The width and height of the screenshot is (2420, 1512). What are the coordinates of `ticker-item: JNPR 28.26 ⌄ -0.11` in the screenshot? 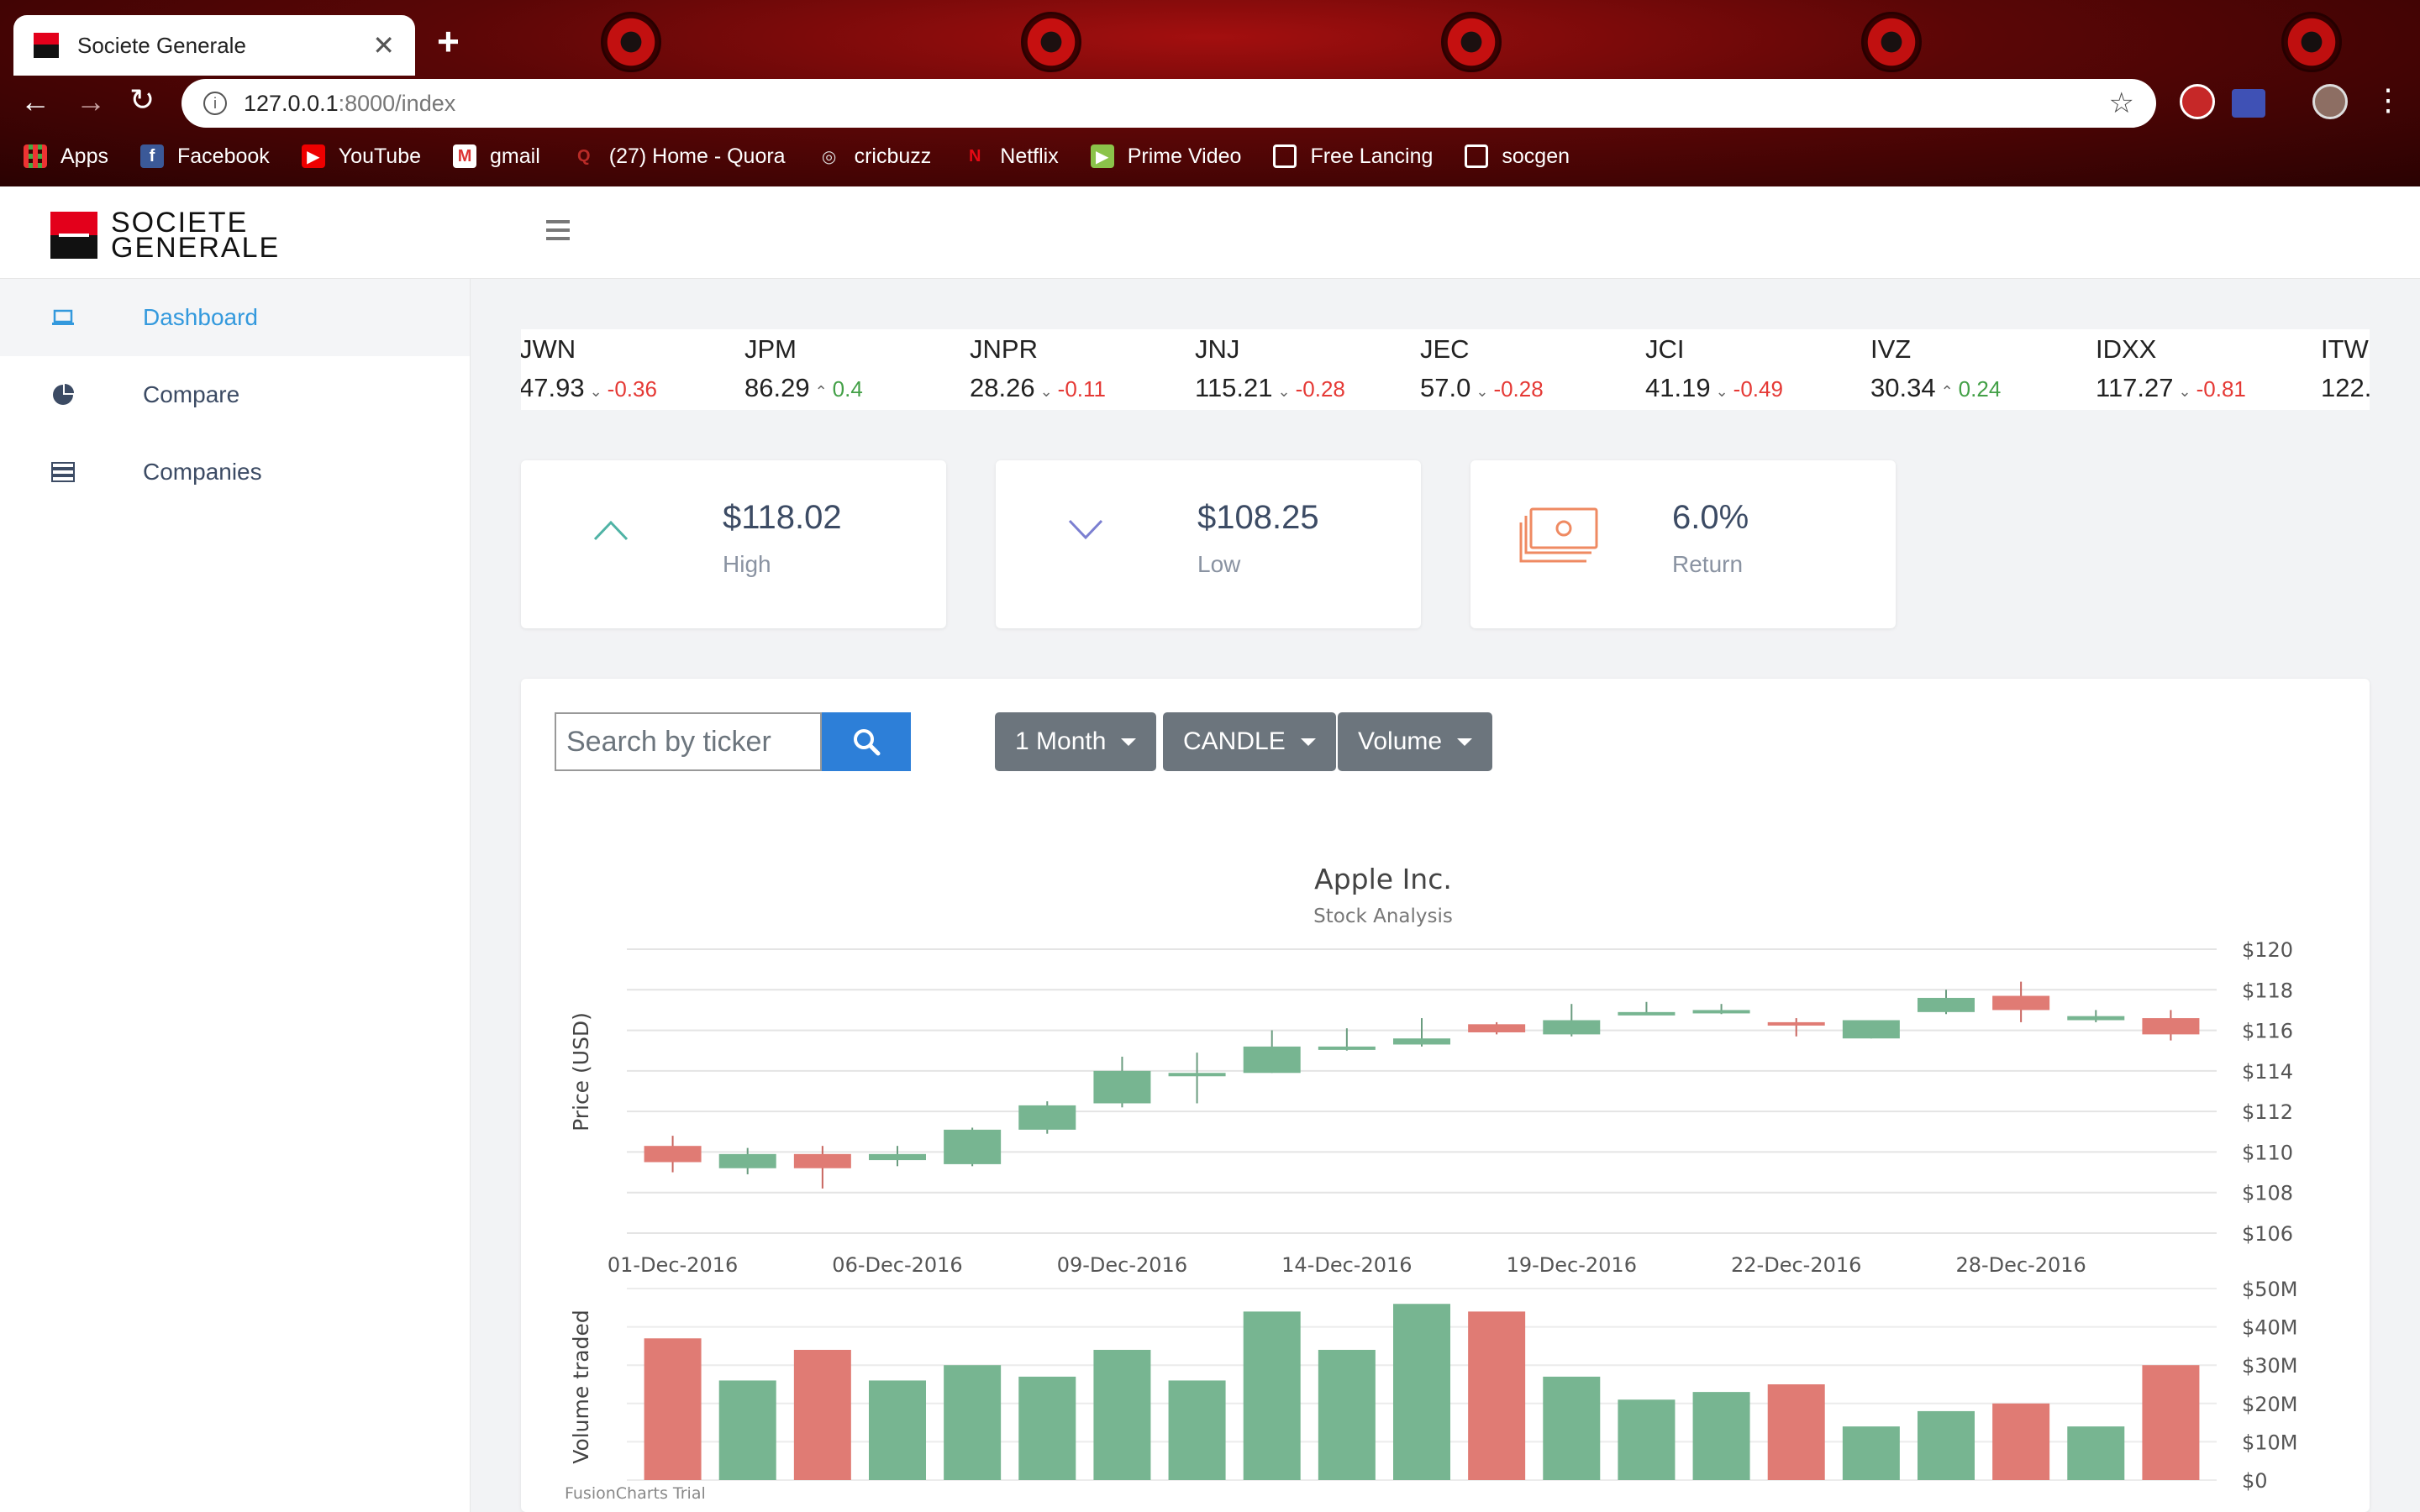 It's located at (1038, 368).